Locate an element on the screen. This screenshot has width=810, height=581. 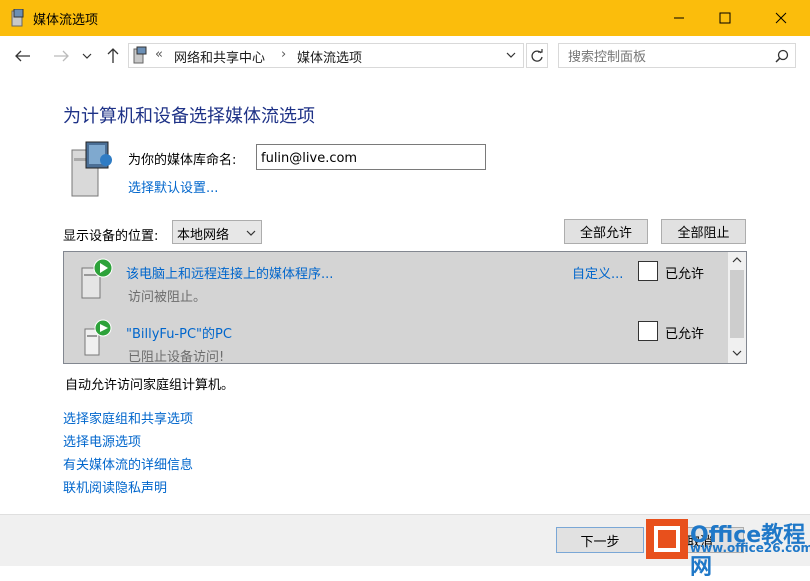
library-name-label: 为你的媒体库命名: is located at coordinates (182, 160).